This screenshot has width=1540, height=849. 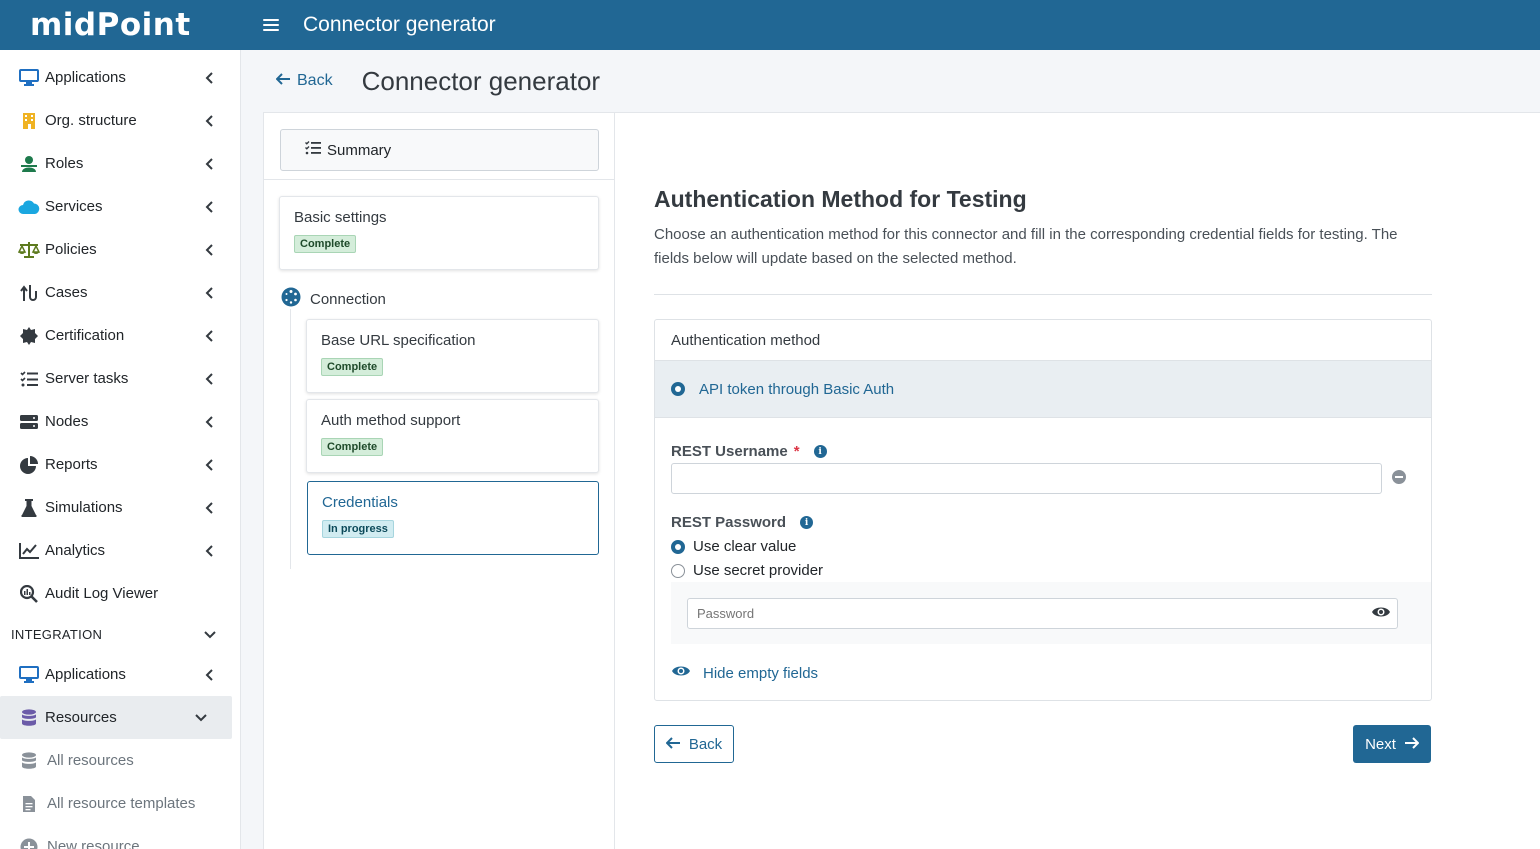 What do you see at coordinates (66, 292) in the screenshot?
I see `sidebar-item-label: Cases` at bounding box center [66, 292].